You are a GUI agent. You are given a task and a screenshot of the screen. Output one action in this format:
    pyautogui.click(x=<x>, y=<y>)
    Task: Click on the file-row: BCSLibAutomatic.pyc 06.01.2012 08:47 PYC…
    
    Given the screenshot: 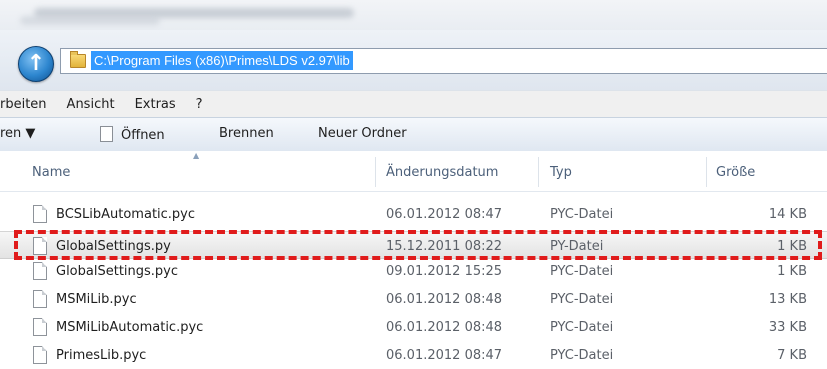 What is the action you would take?
    pyautogui.click(x=413, y=214)
    